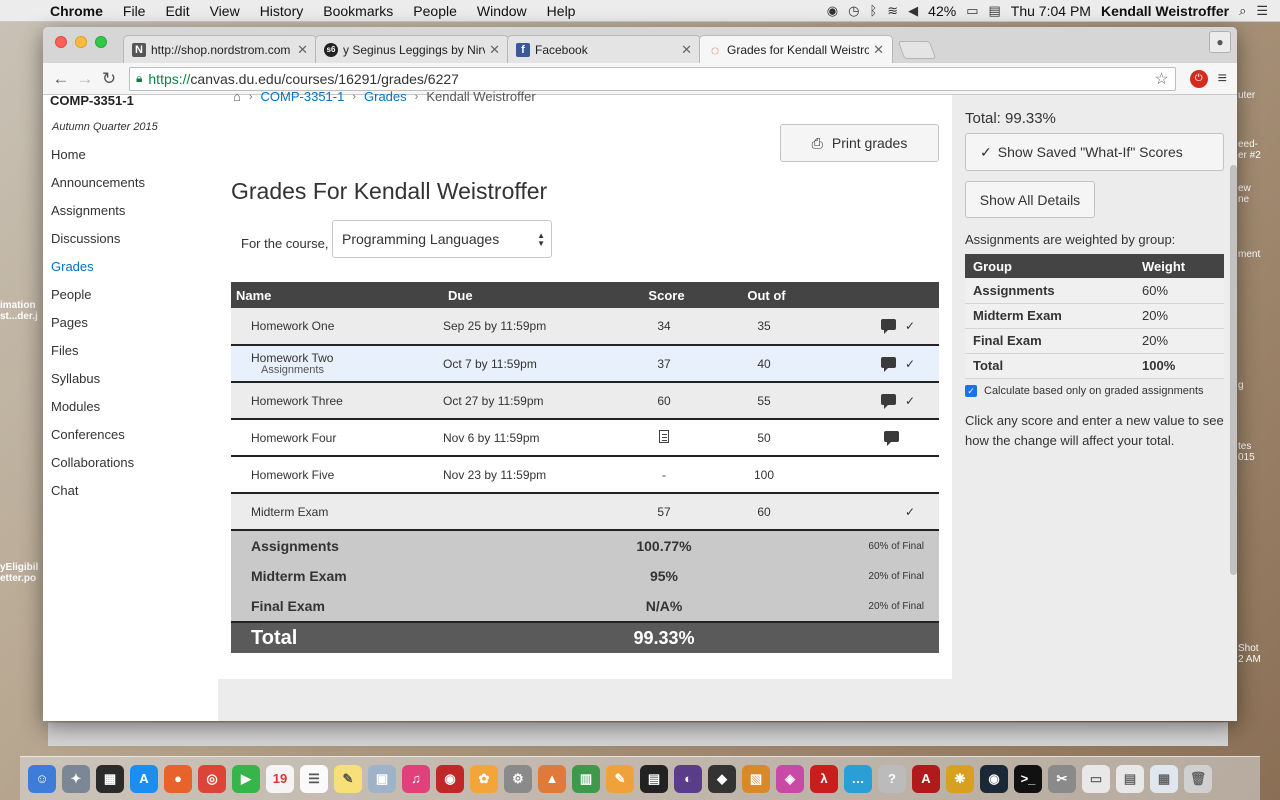 This screenshot has width=1280, height=800. I want to click on photo-booth-icon: ◉, so click(450, 778).